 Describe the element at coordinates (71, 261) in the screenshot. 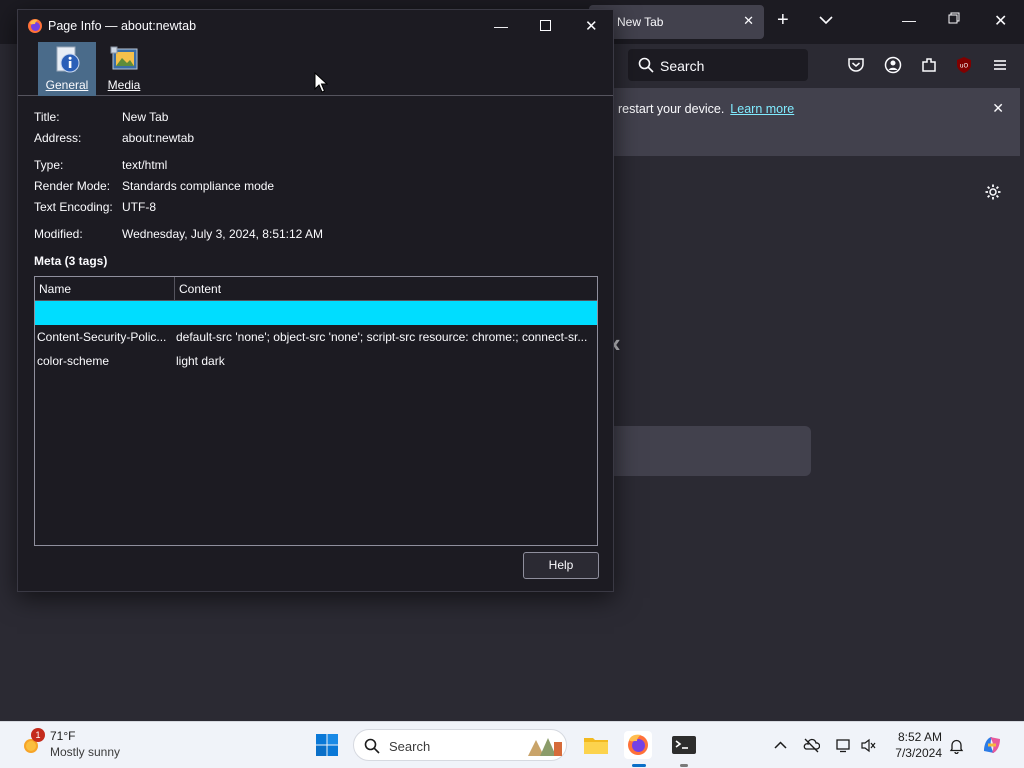

I see `meta-heading: Meta (3 tags)` at that location.